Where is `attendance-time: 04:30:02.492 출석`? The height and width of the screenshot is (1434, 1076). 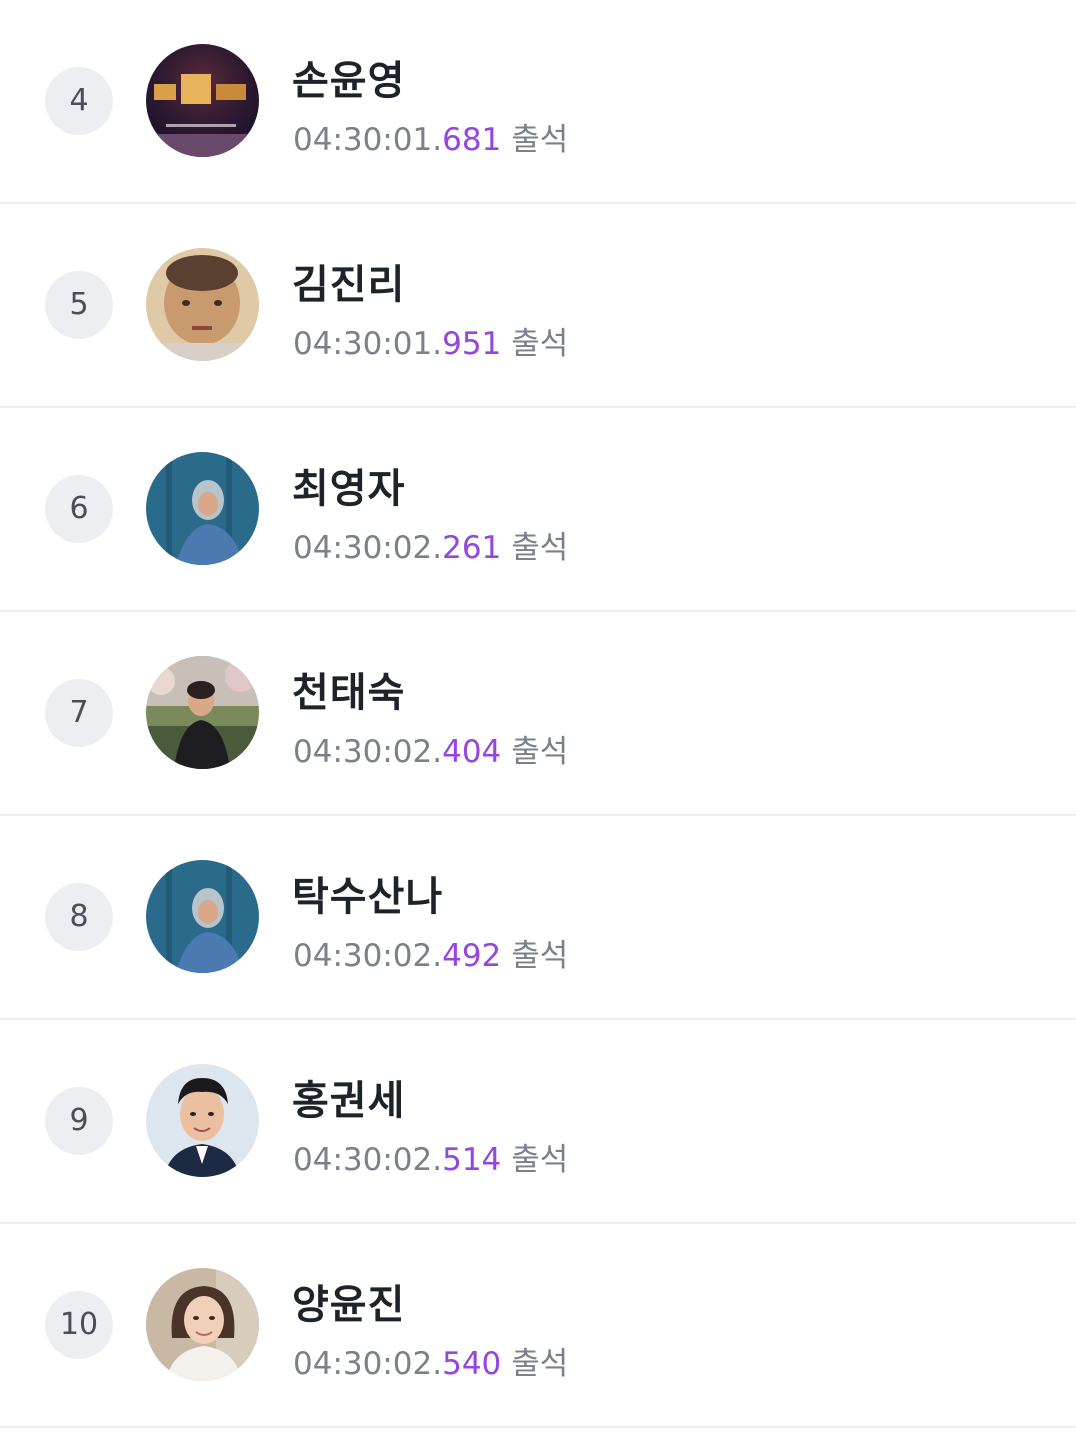
attendance-time: 04:30:02.492 출석 is located at coordinates (430, 952).